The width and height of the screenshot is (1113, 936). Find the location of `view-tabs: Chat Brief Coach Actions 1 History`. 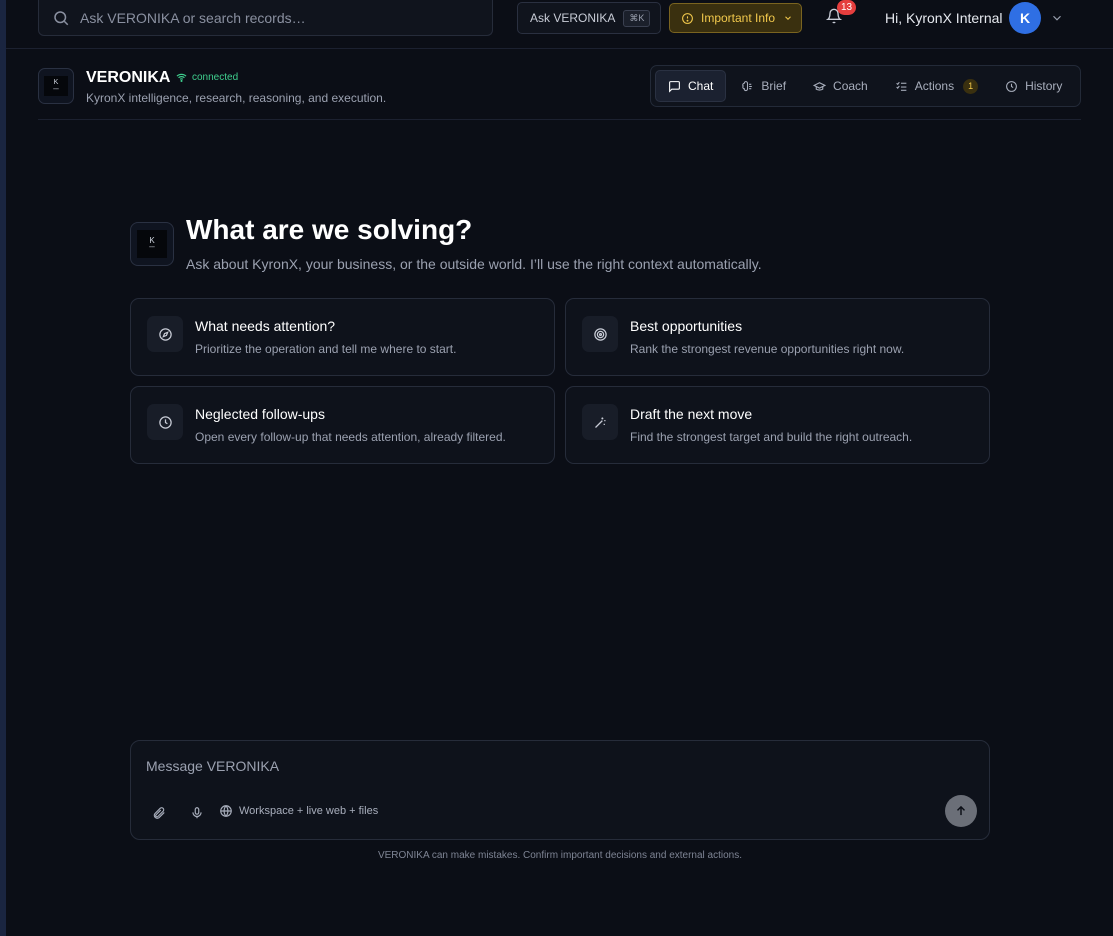

view-tabs: Chat Brief Coach Actions 1 History is located at coordinates (865, 86).